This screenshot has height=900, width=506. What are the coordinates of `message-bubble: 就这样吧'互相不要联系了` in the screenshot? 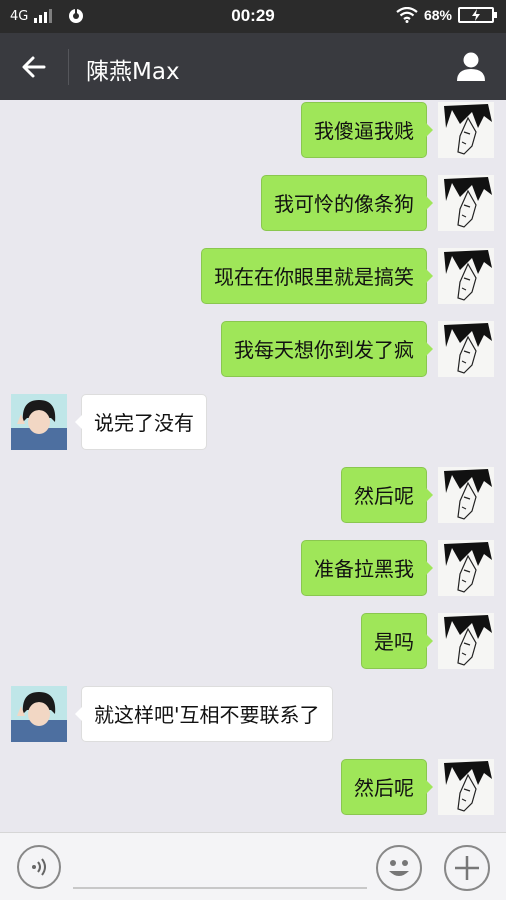 It's located at (204, 714).